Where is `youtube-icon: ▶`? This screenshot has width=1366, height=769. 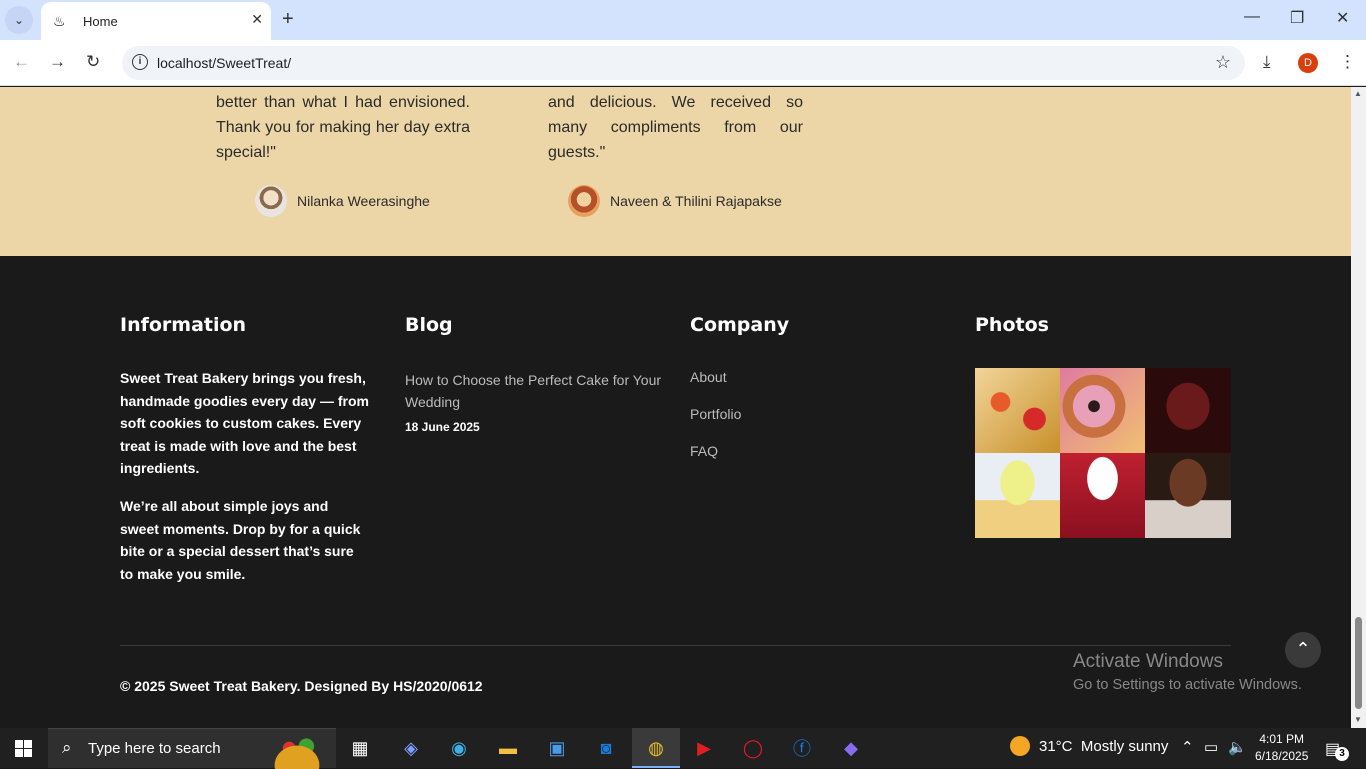
youtube-icon: ▶ is located at coordinates (704, 748).